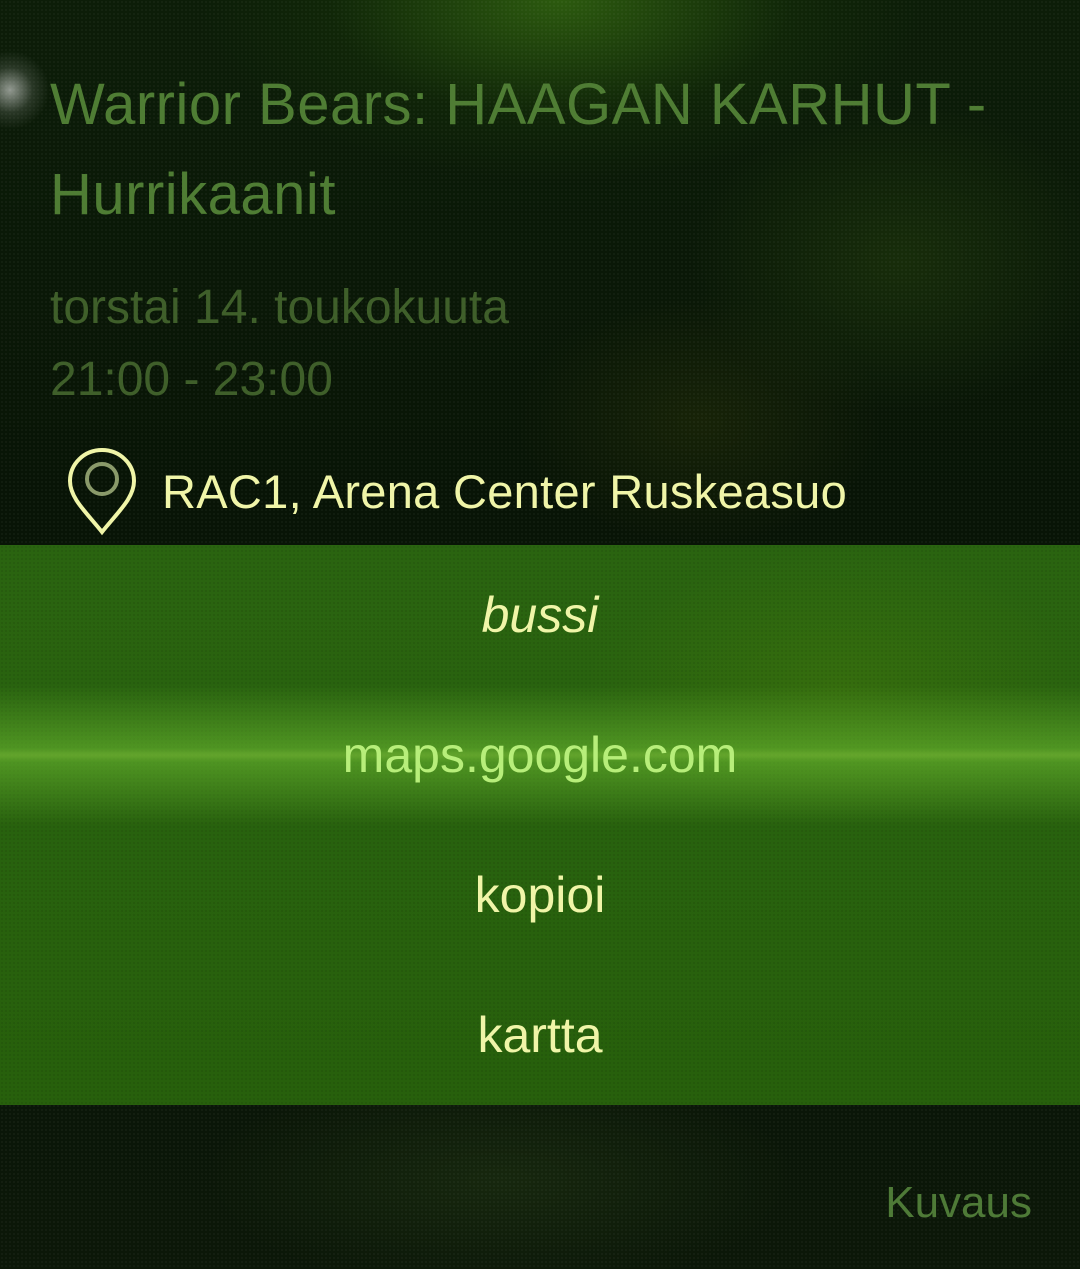  Describe the element at coordinates (25, 90) in the screenshot. I see `ambient-glow` at that location.